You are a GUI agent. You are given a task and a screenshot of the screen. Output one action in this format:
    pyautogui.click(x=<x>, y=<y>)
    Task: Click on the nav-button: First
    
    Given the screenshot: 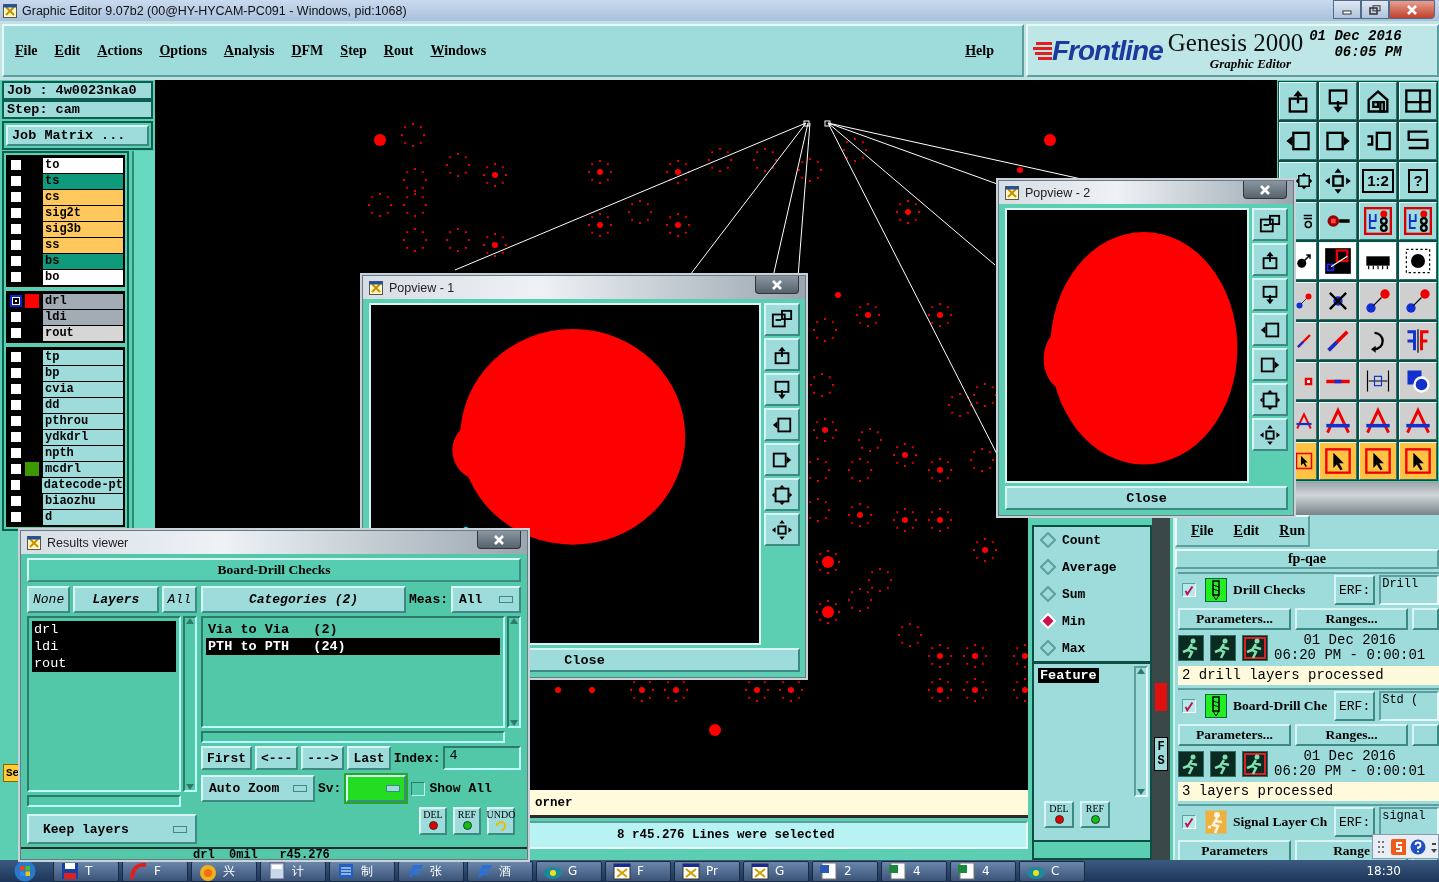 What is the action you would take?
    pyautogui.click(x=226, y=758)
    